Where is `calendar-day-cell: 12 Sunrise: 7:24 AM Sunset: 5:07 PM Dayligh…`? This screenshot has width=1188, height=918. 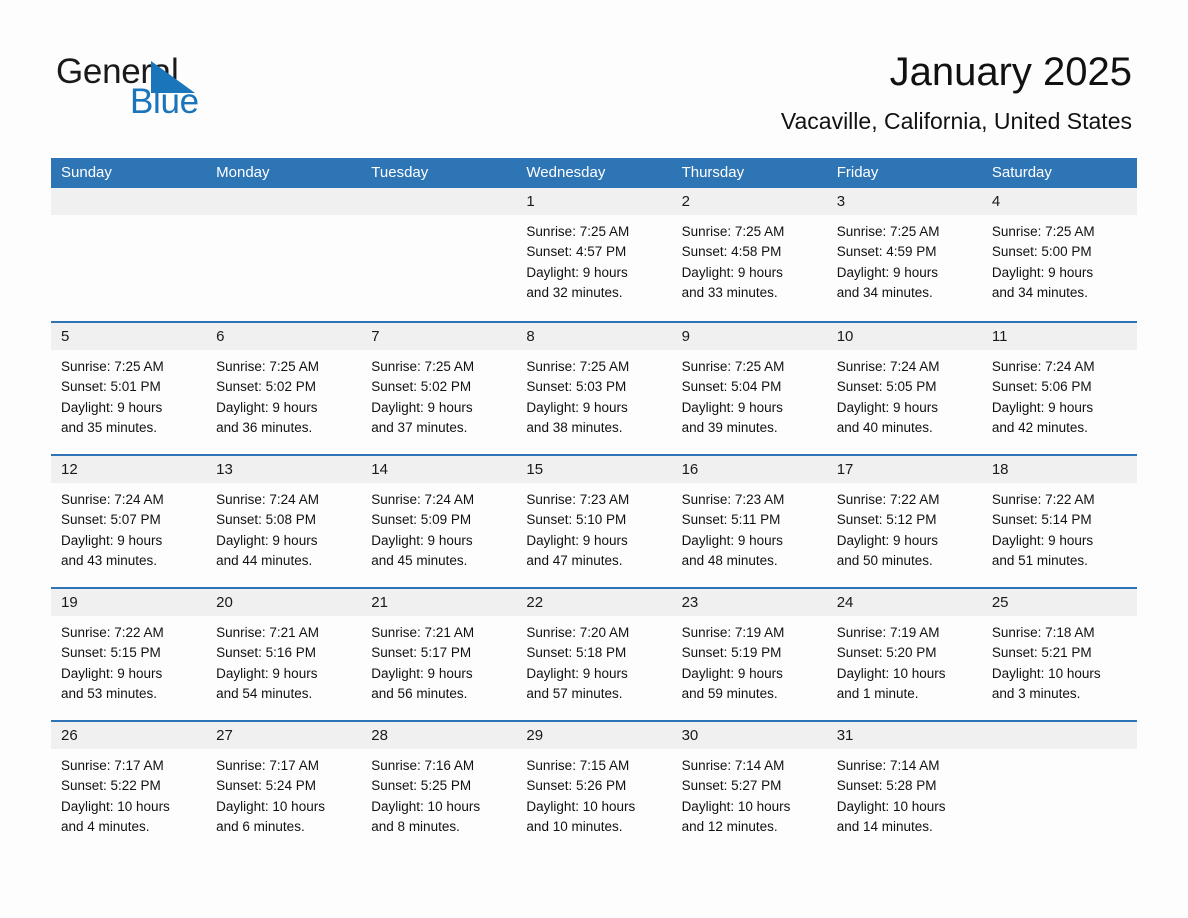 calendar-day-cell: 12 Sunrise: 7:24 AM Sunset: 5:07 PM Dayligh… is located at coordinates (129, 521).